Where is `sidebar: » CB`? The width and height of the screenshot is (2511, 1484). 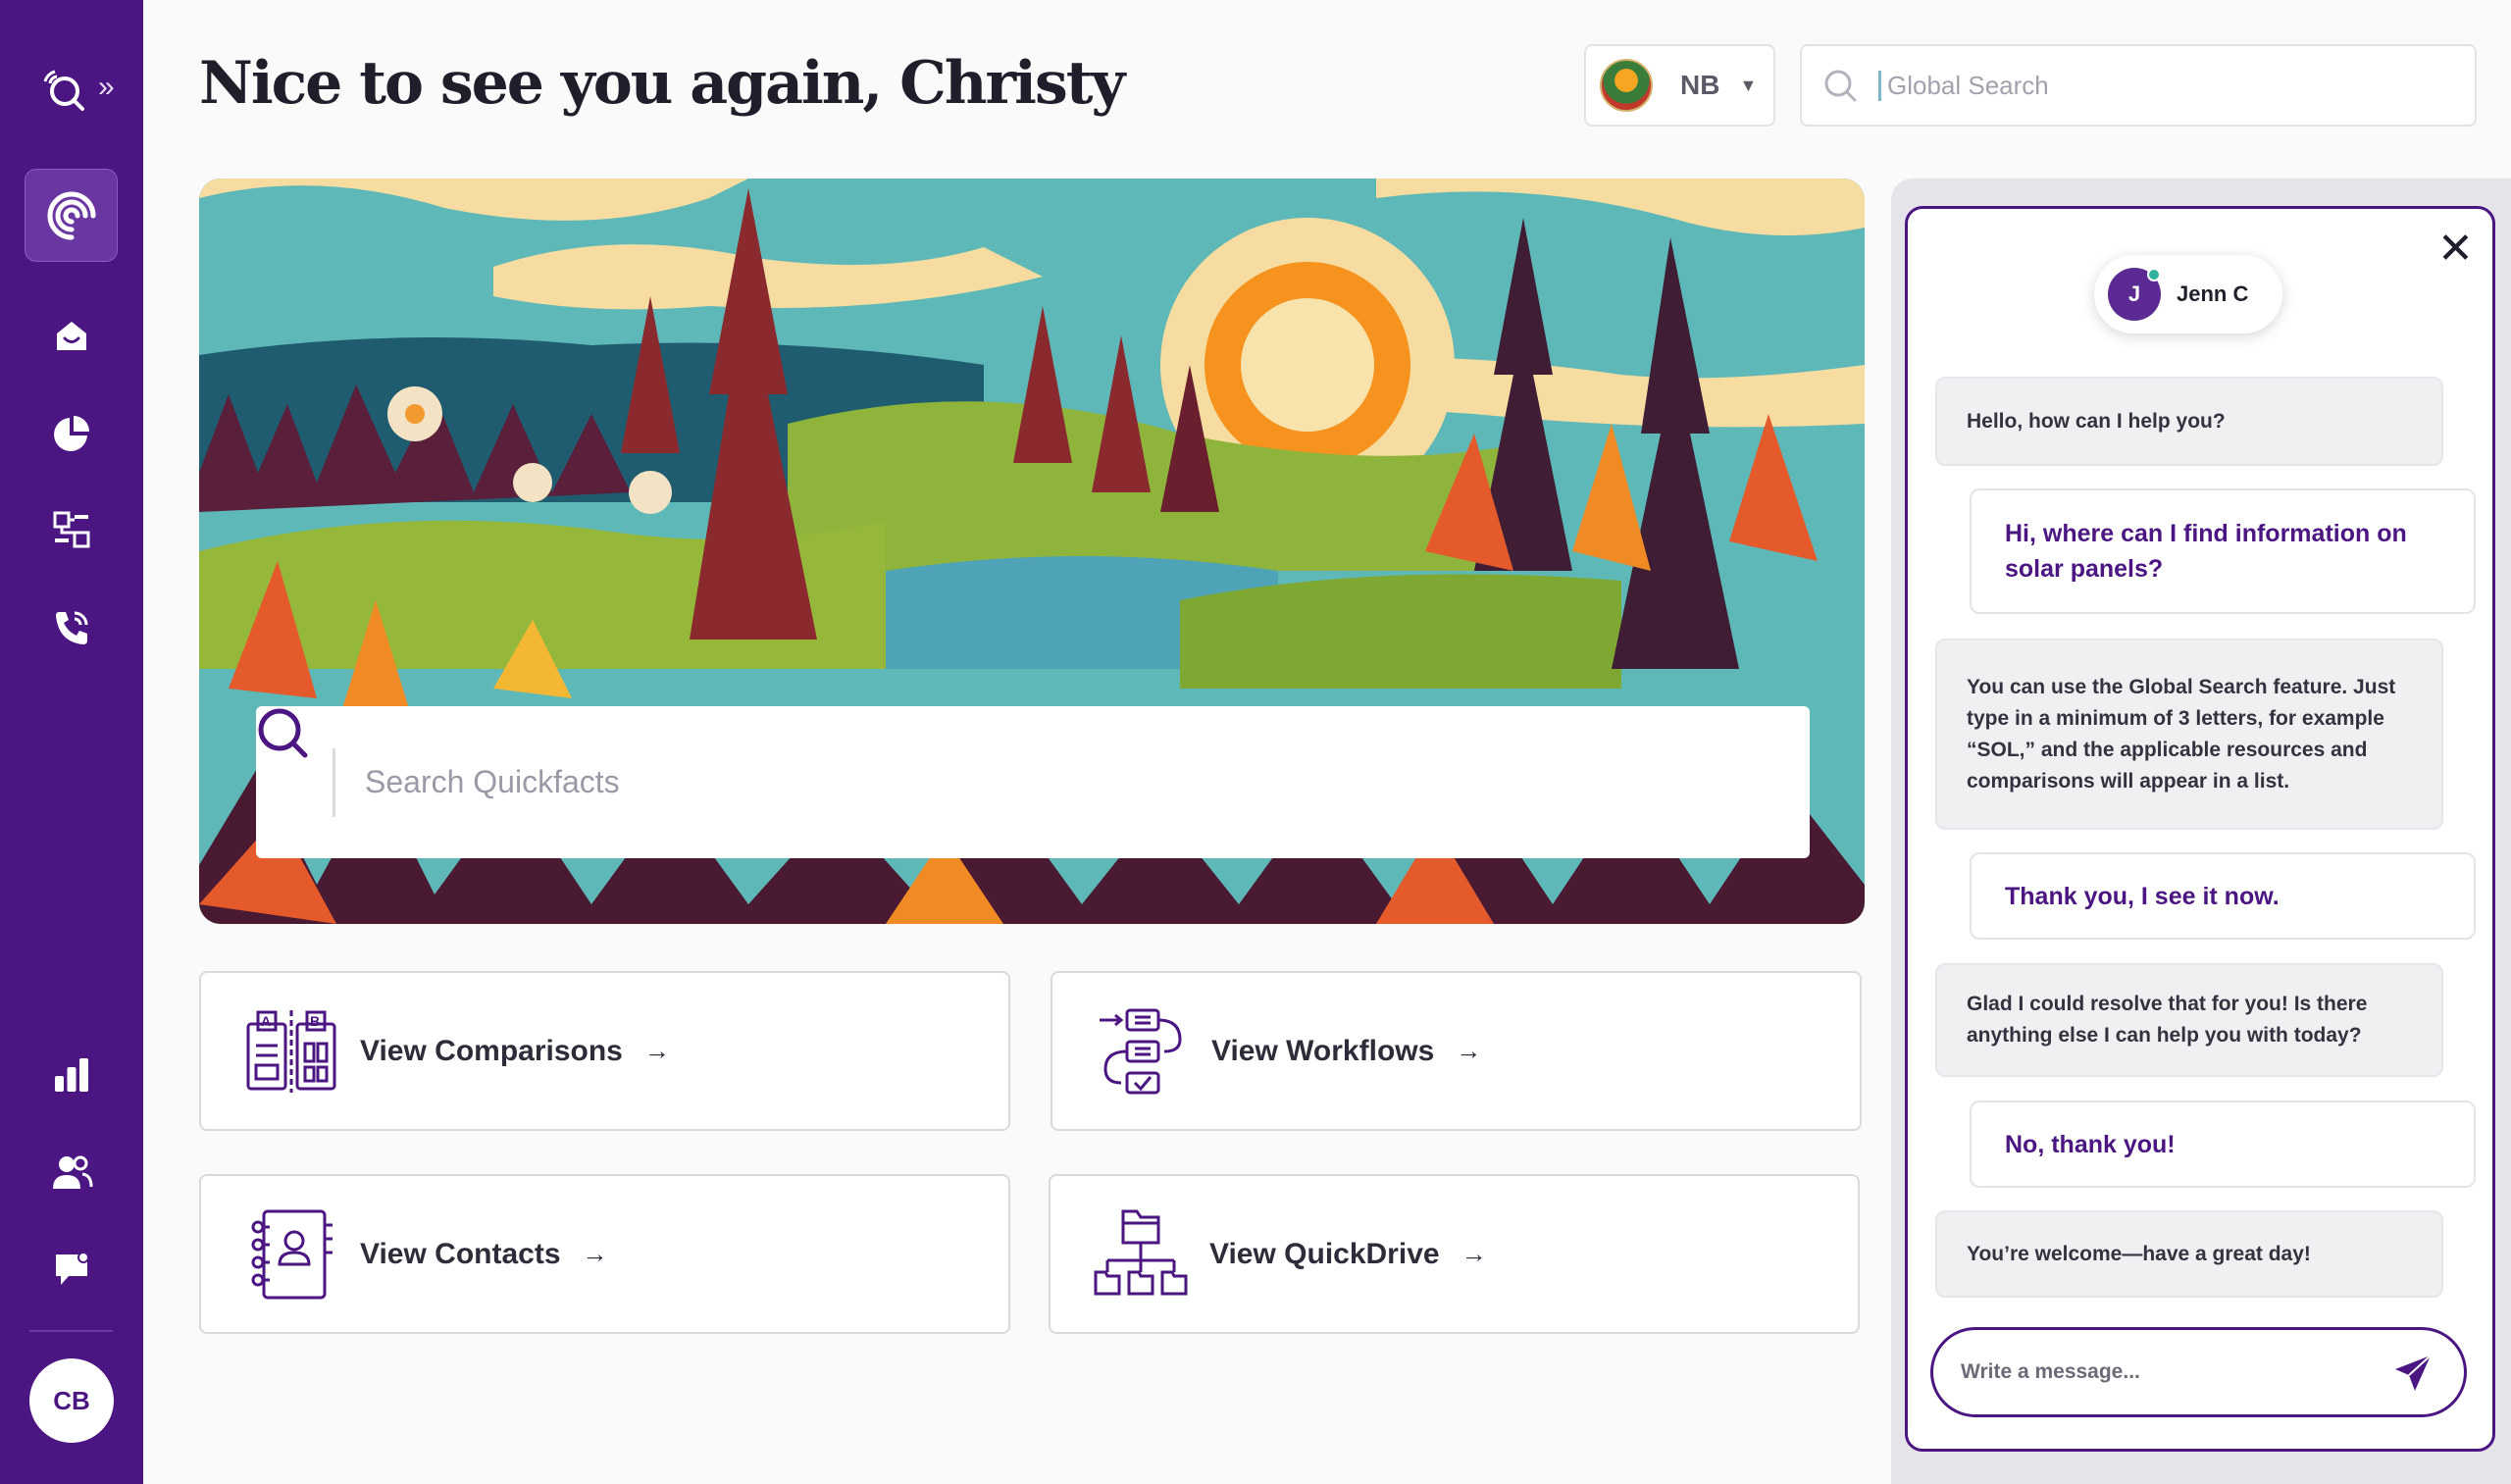
sidebar: » CB is located at coordinates (71, 742).